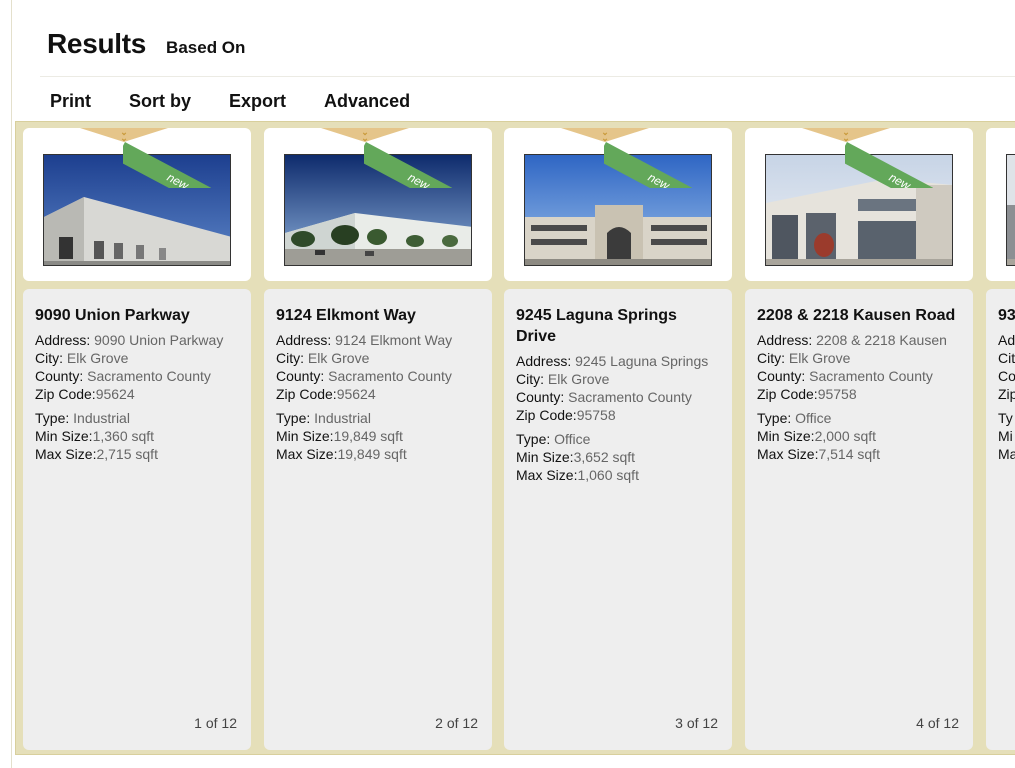  I want to click on property-name: 2208 & 2218 Kausen Road, so click(859, 315).